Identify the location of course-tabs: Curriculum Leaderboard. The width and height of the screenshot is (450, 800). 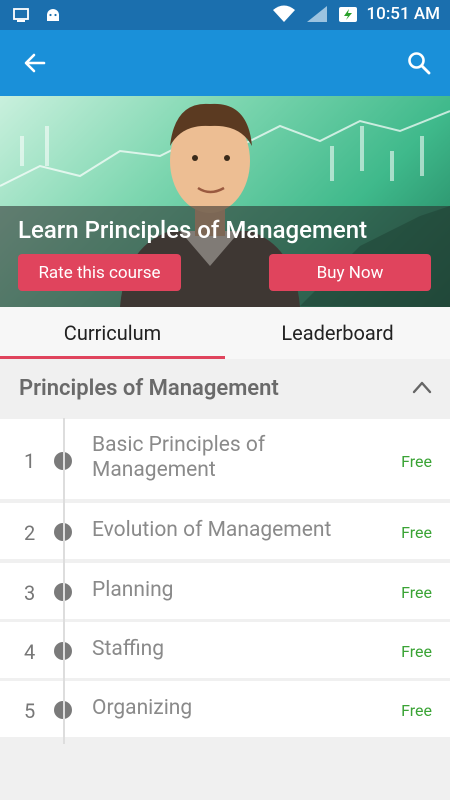
(225, 333).